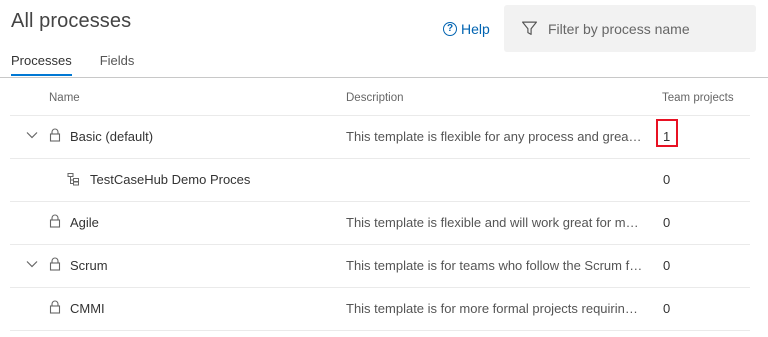 The image size is (768, 337). I want to click on table-row: TestCaseHub Demo Proces 0, so click(380, 180).